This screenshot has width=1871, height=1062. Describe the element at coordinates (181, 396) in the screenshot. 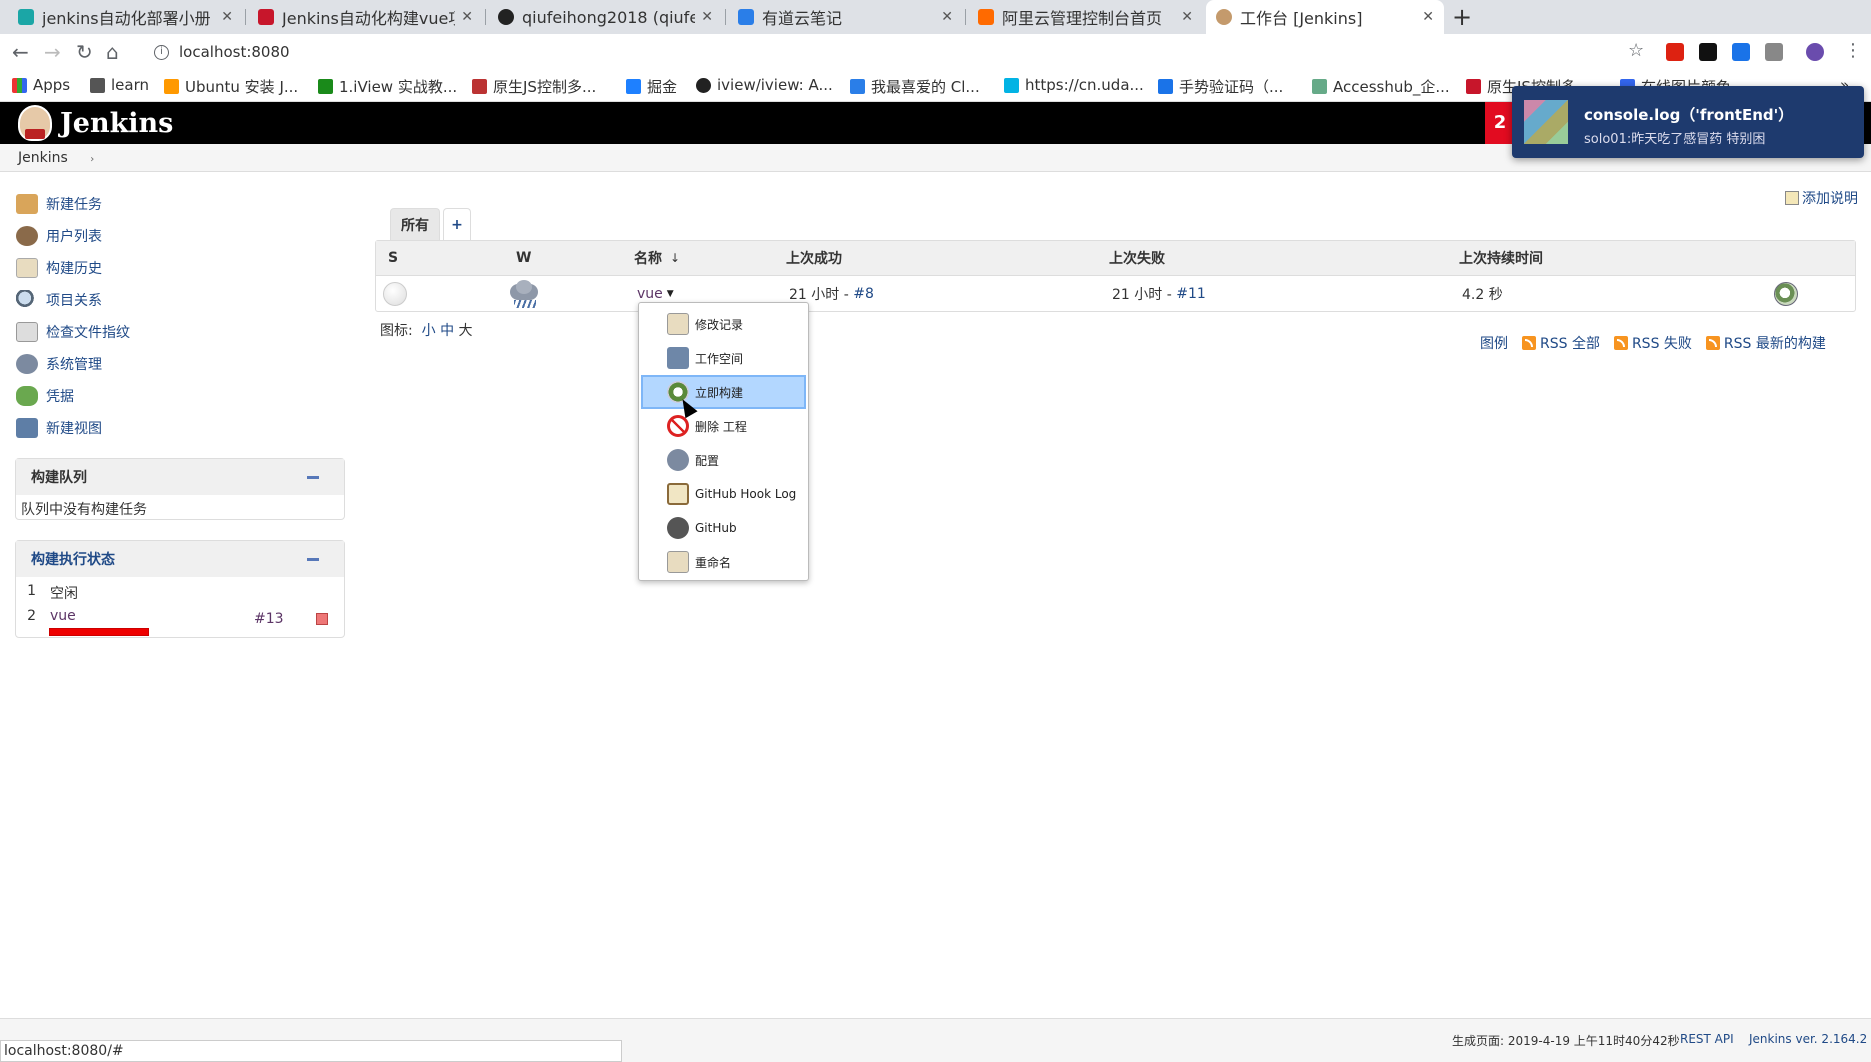

I see `task-credentials: 凭据` at that location.